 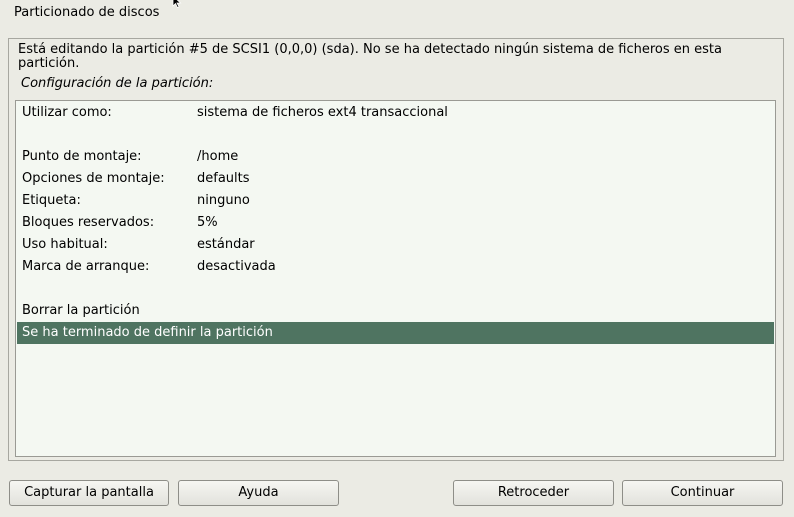 What do you see at coordinates (533, 493) in the screenshot?
I see `back-button: Retroceder` at bounding box center [533, 493].